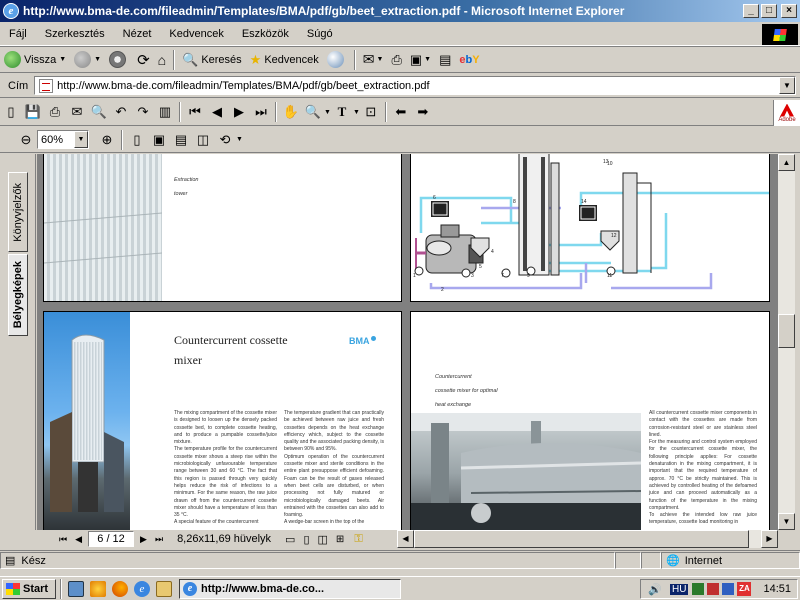 Image resolution: width=800 pixels, height=600 pixels. What do you see at coordinates (265, 34) in the screenshot?
I see `menu-tools: Eszközök` at bounding box center [265, 34].